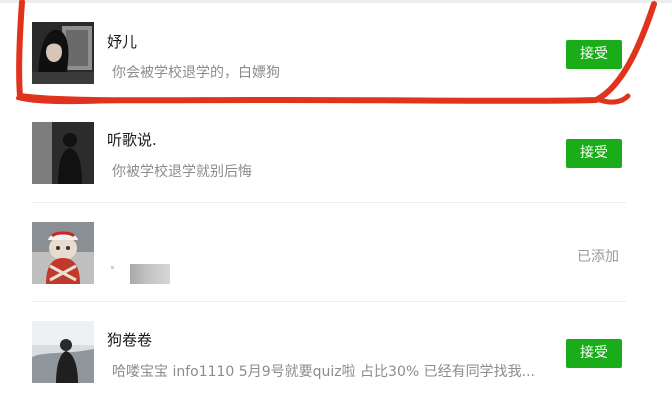 The height and width of the screenshot is (400, 672). What do you see at coordinates (112, 267) in the screenshot?
I see `name-dot` at bounding box center [112, 267].